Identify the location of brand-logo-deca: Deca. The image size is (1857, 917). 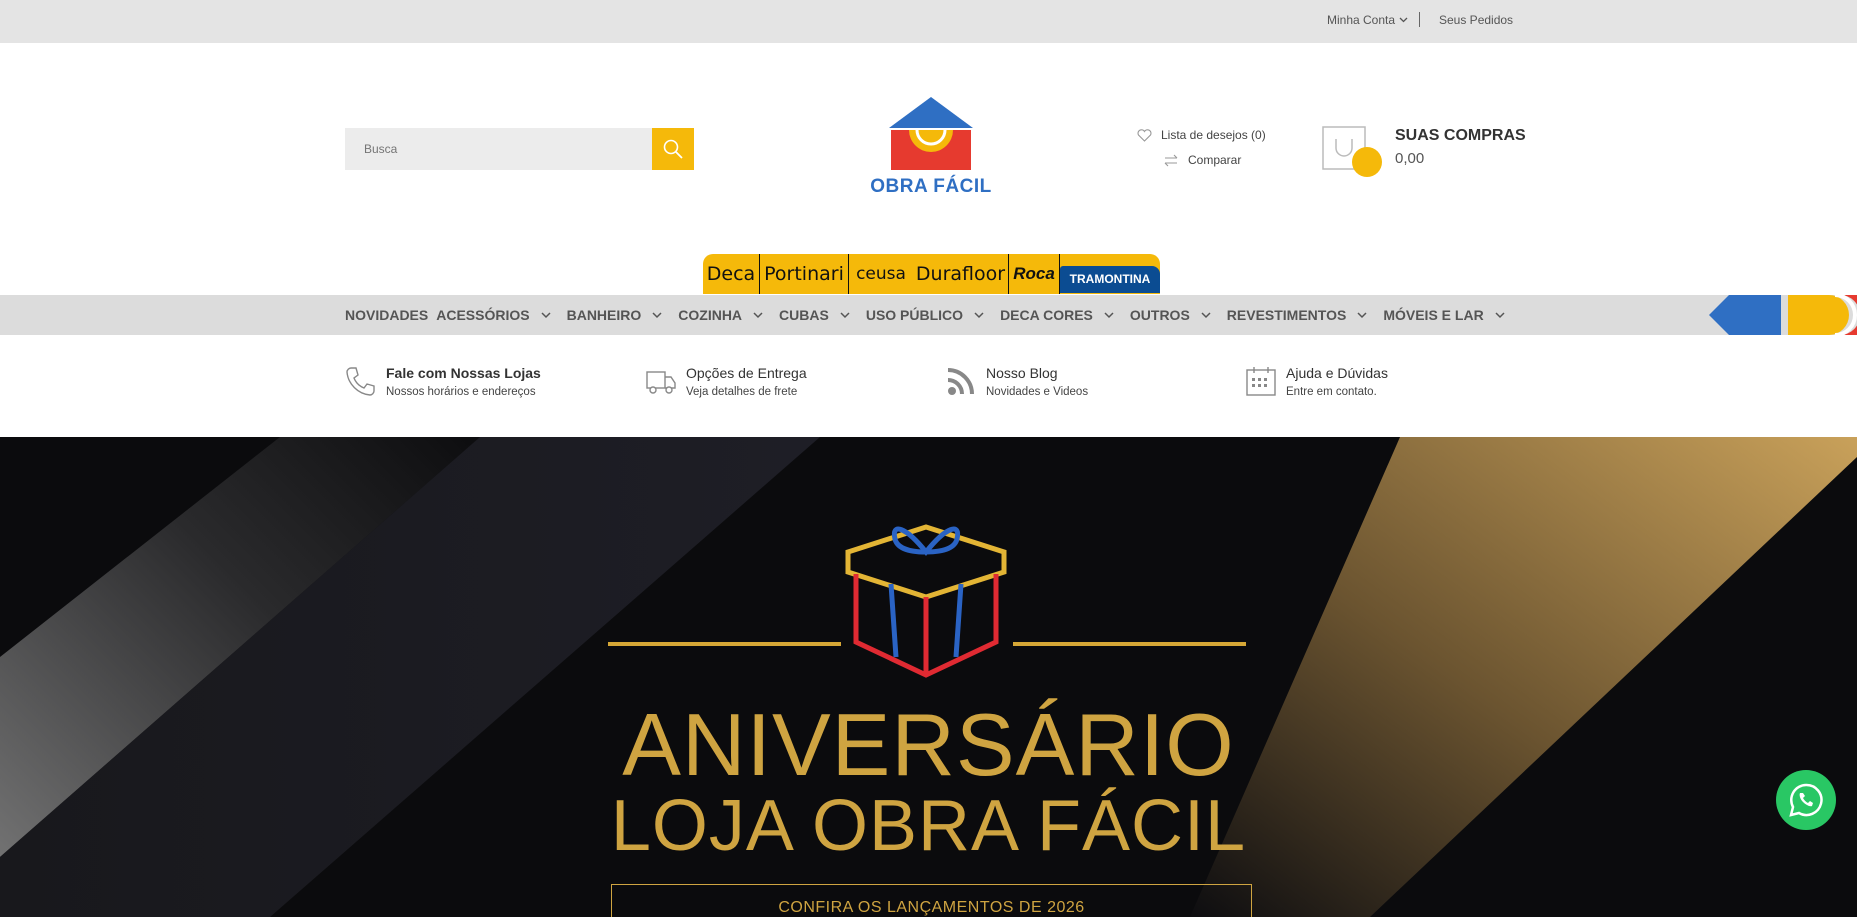
(731, 274).